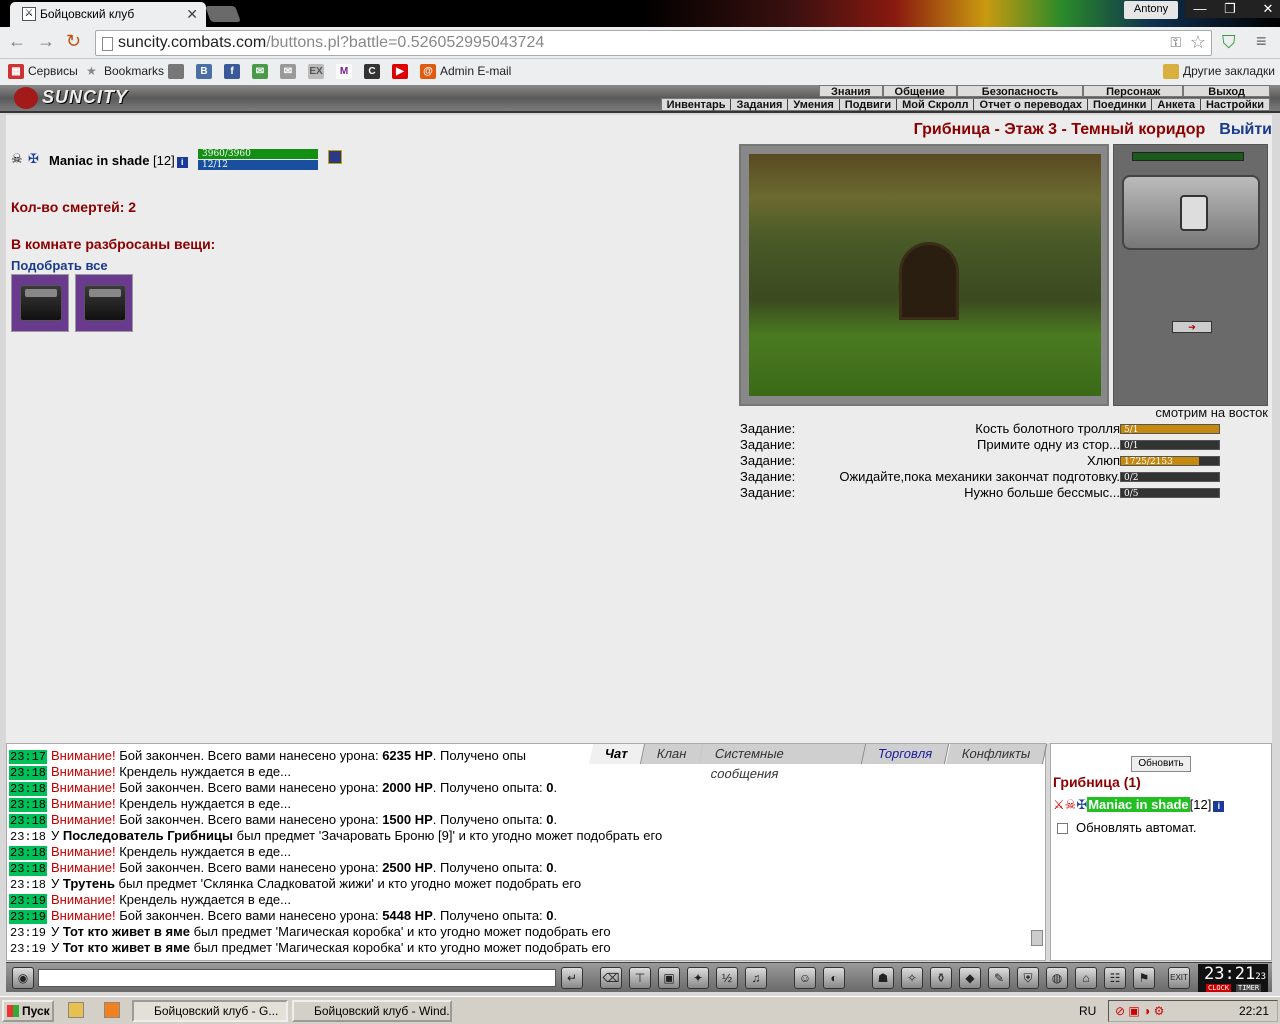 The image size is (1280, 1024). What do you see at coordinates (919, 91) in the screenshot?
I see `menu-communication: Общение` at bounding box center [919, 91].